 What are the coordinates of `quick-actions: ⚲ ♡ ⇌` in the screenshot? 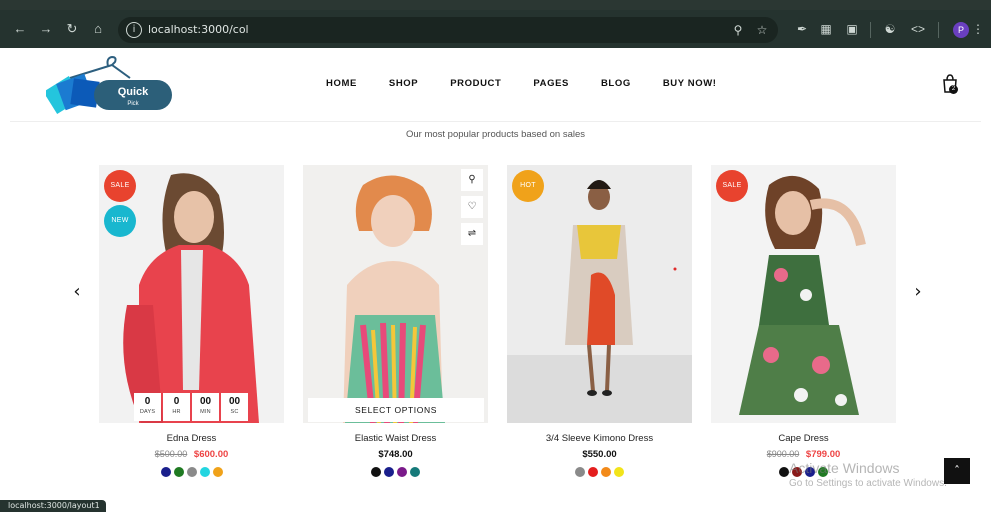 It's located at (472, 209).